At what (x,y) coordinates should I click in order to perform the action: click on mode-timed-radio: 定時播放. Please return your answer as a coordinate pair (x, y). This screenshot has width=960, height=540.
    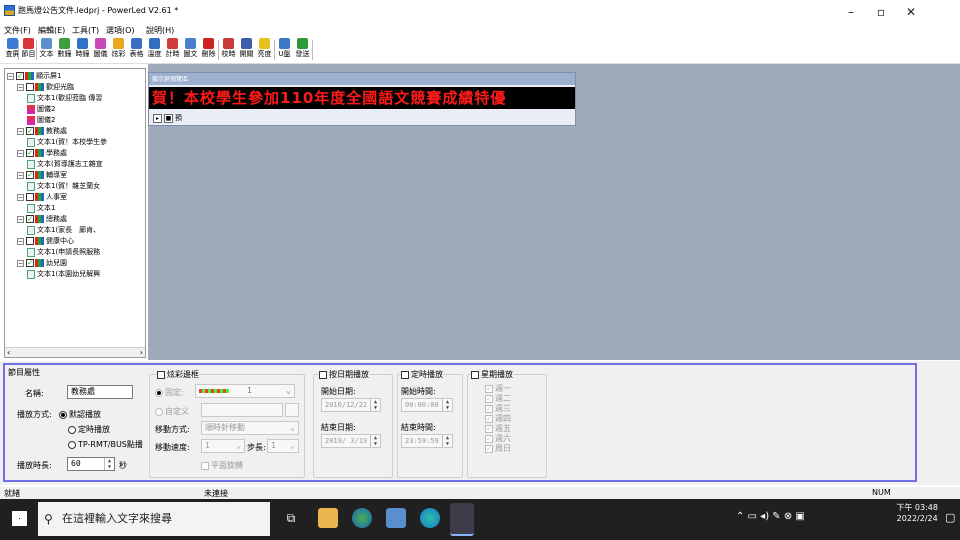
    Looking at the image, I should click on (89, 429).